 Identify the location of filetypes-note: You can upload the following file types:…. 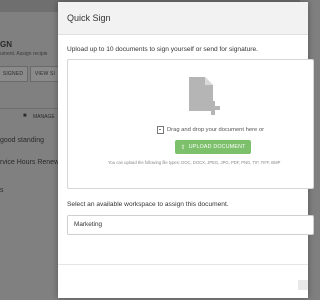
(194, 162).